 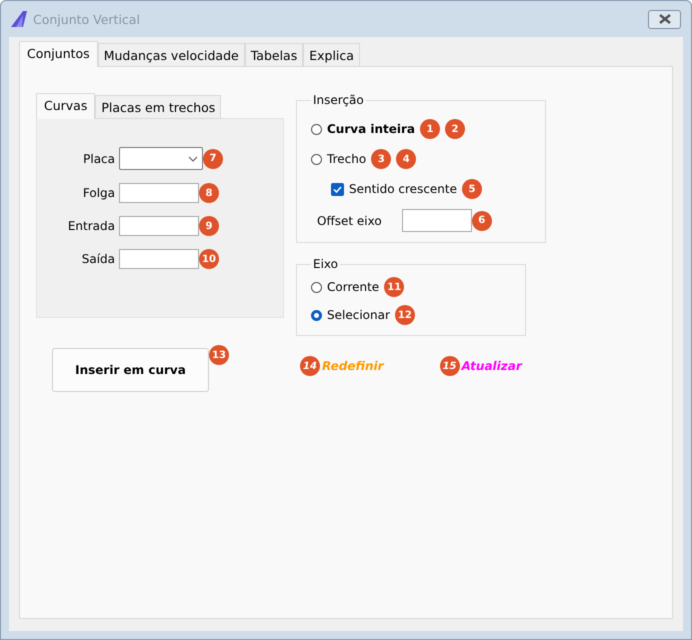 I want to click on tab: Mudanças velocidade, so click(x=171, y=55).